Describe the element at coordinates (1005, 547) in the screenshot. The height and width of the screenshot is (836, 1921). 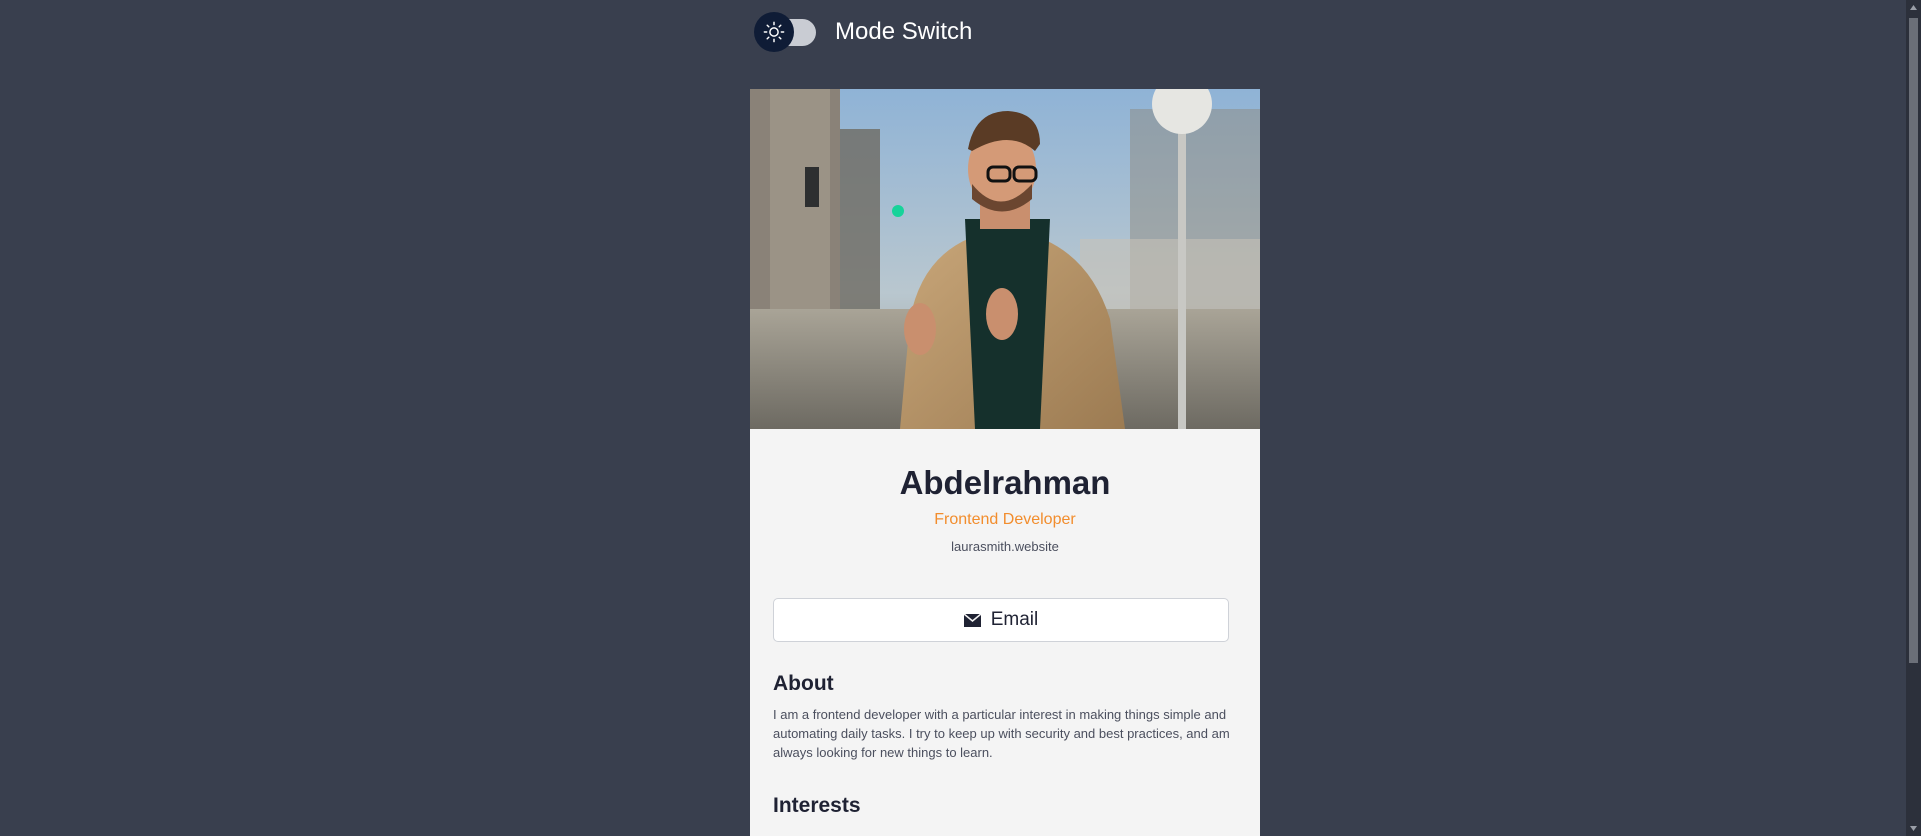
I see `profile-website: laurasmith.website` at that location.